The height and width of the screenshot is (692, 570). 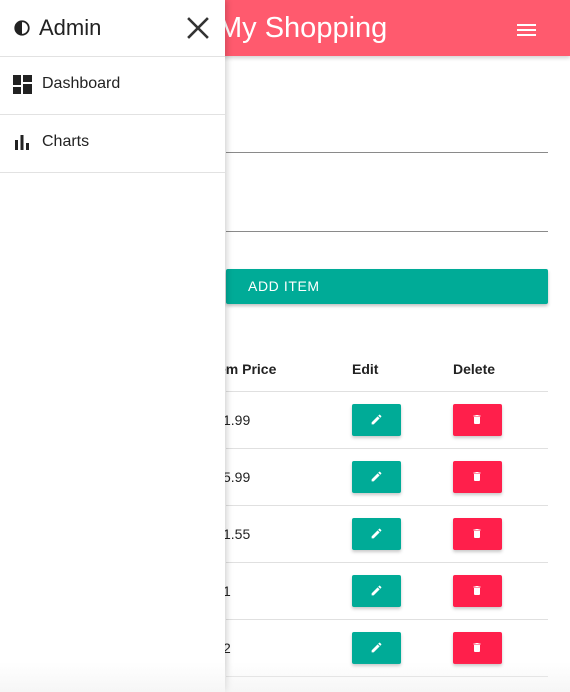 I want to click on contrast-icon, so click(x=22, y=28).